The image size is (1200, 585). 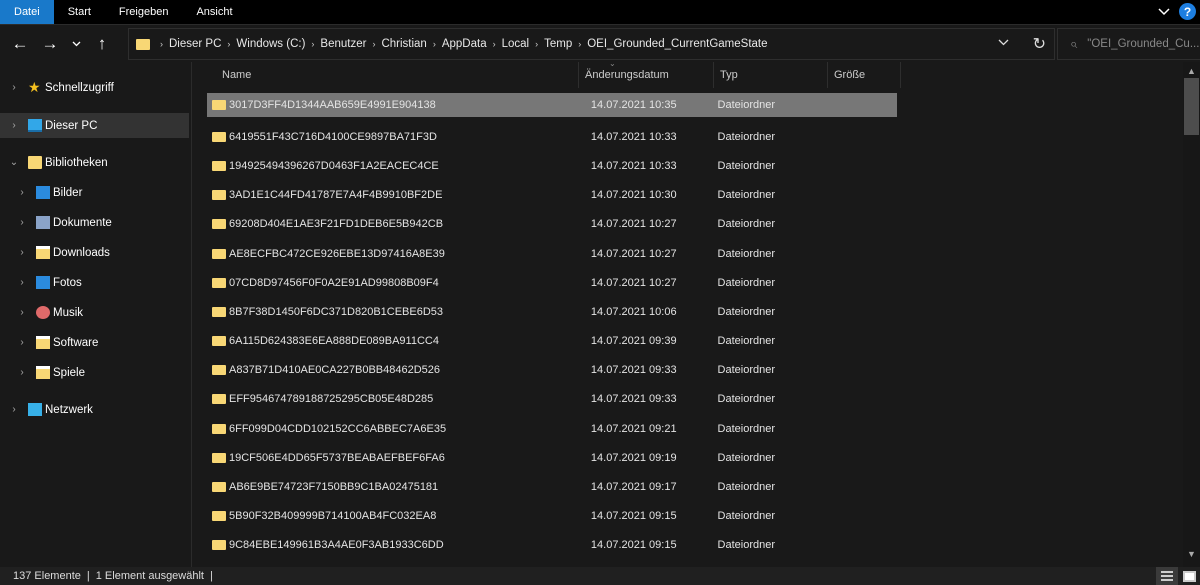 I want to click on sidebar-item-dieser-pc: › Dieser PC, so click(x=94, y=125).